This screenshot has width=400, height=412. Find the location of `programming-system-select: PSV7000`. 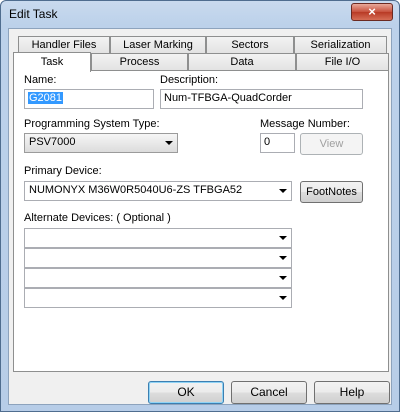

programming-system-select: PSV7000 is located at coordinates (101, 143).